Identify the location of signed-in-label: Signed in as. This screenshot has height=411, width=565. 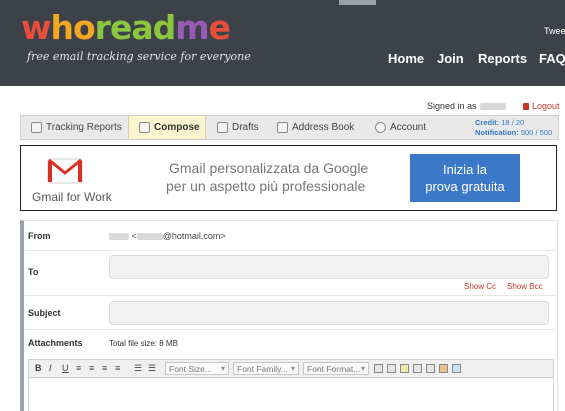
(452, 106).